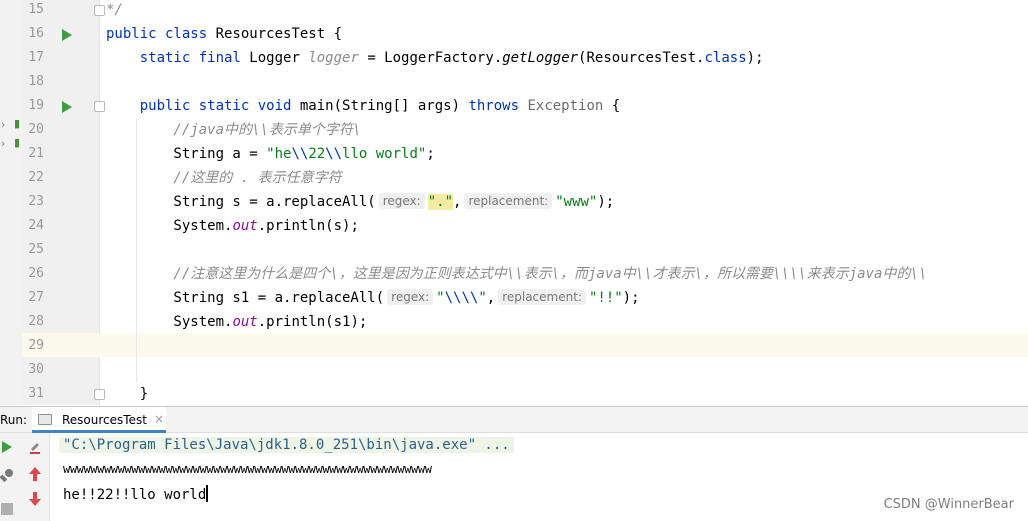 This screenshot has width=1028, height=521. Describe the element at coordinates (612, 106) in the screenshot. I see `code-token: {` at that location.